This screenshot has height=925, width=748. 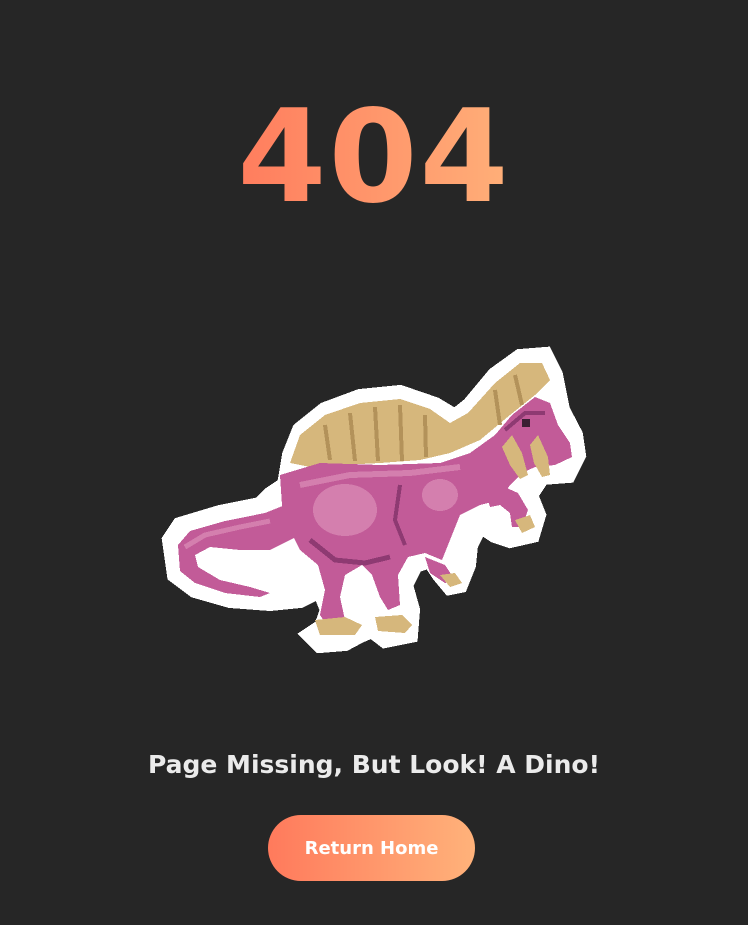 I want to click on error-message: Page Missing, But Look! A Dino!, so click(x=373, y=764).